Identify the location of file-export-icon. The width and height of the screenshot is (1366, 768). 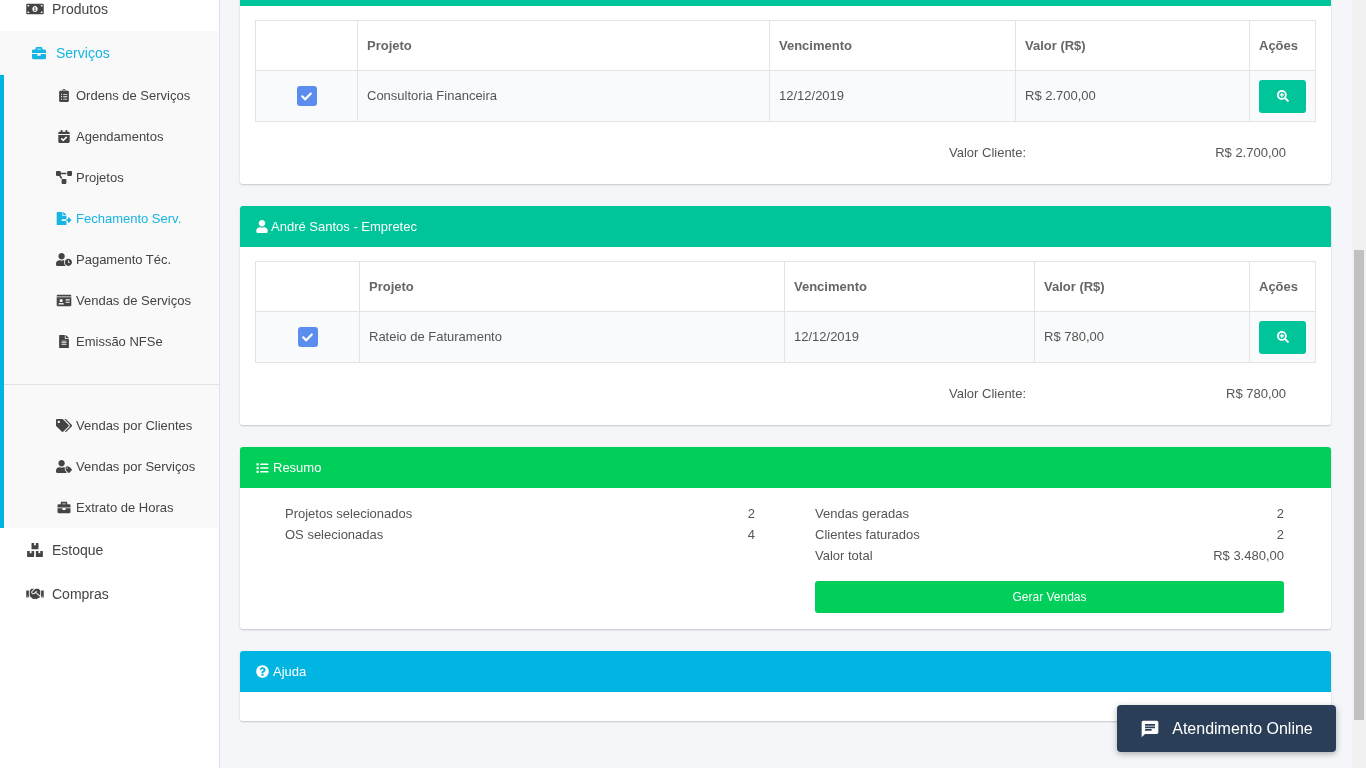
(64, 218).